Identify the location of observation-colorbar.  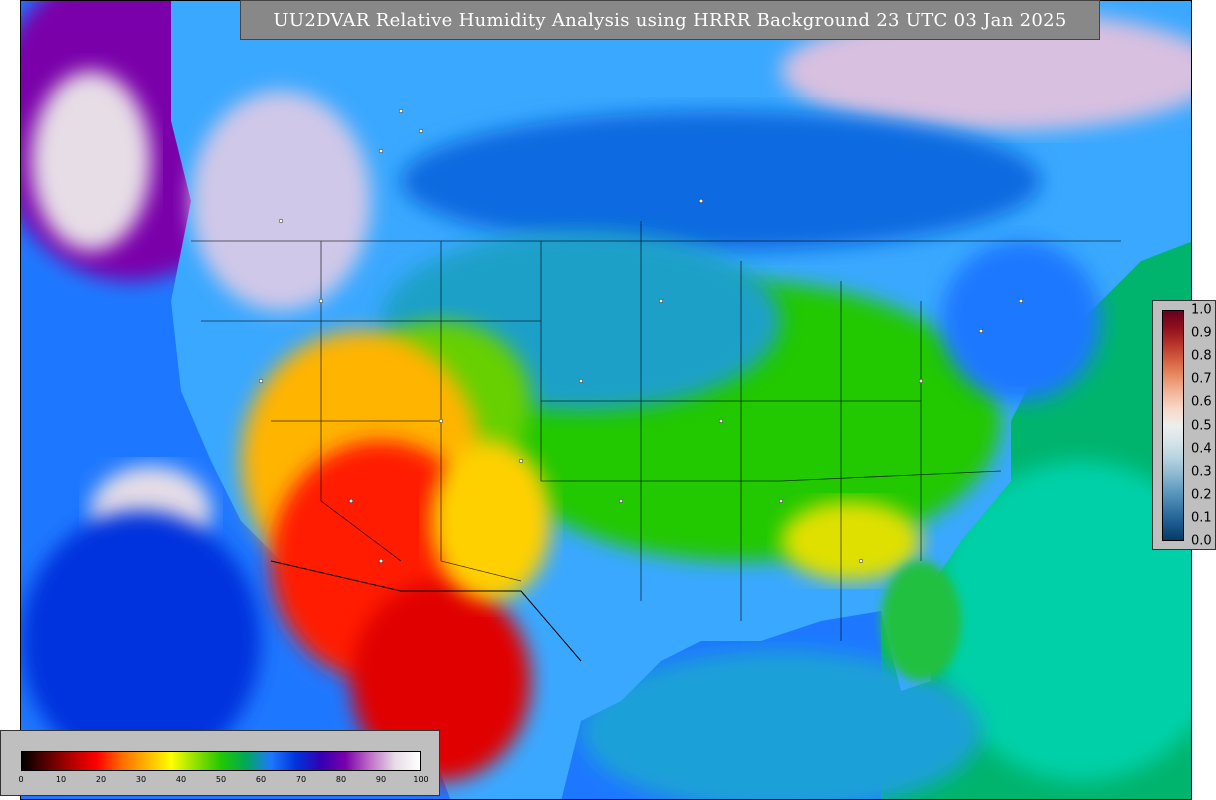
(1173, 425).